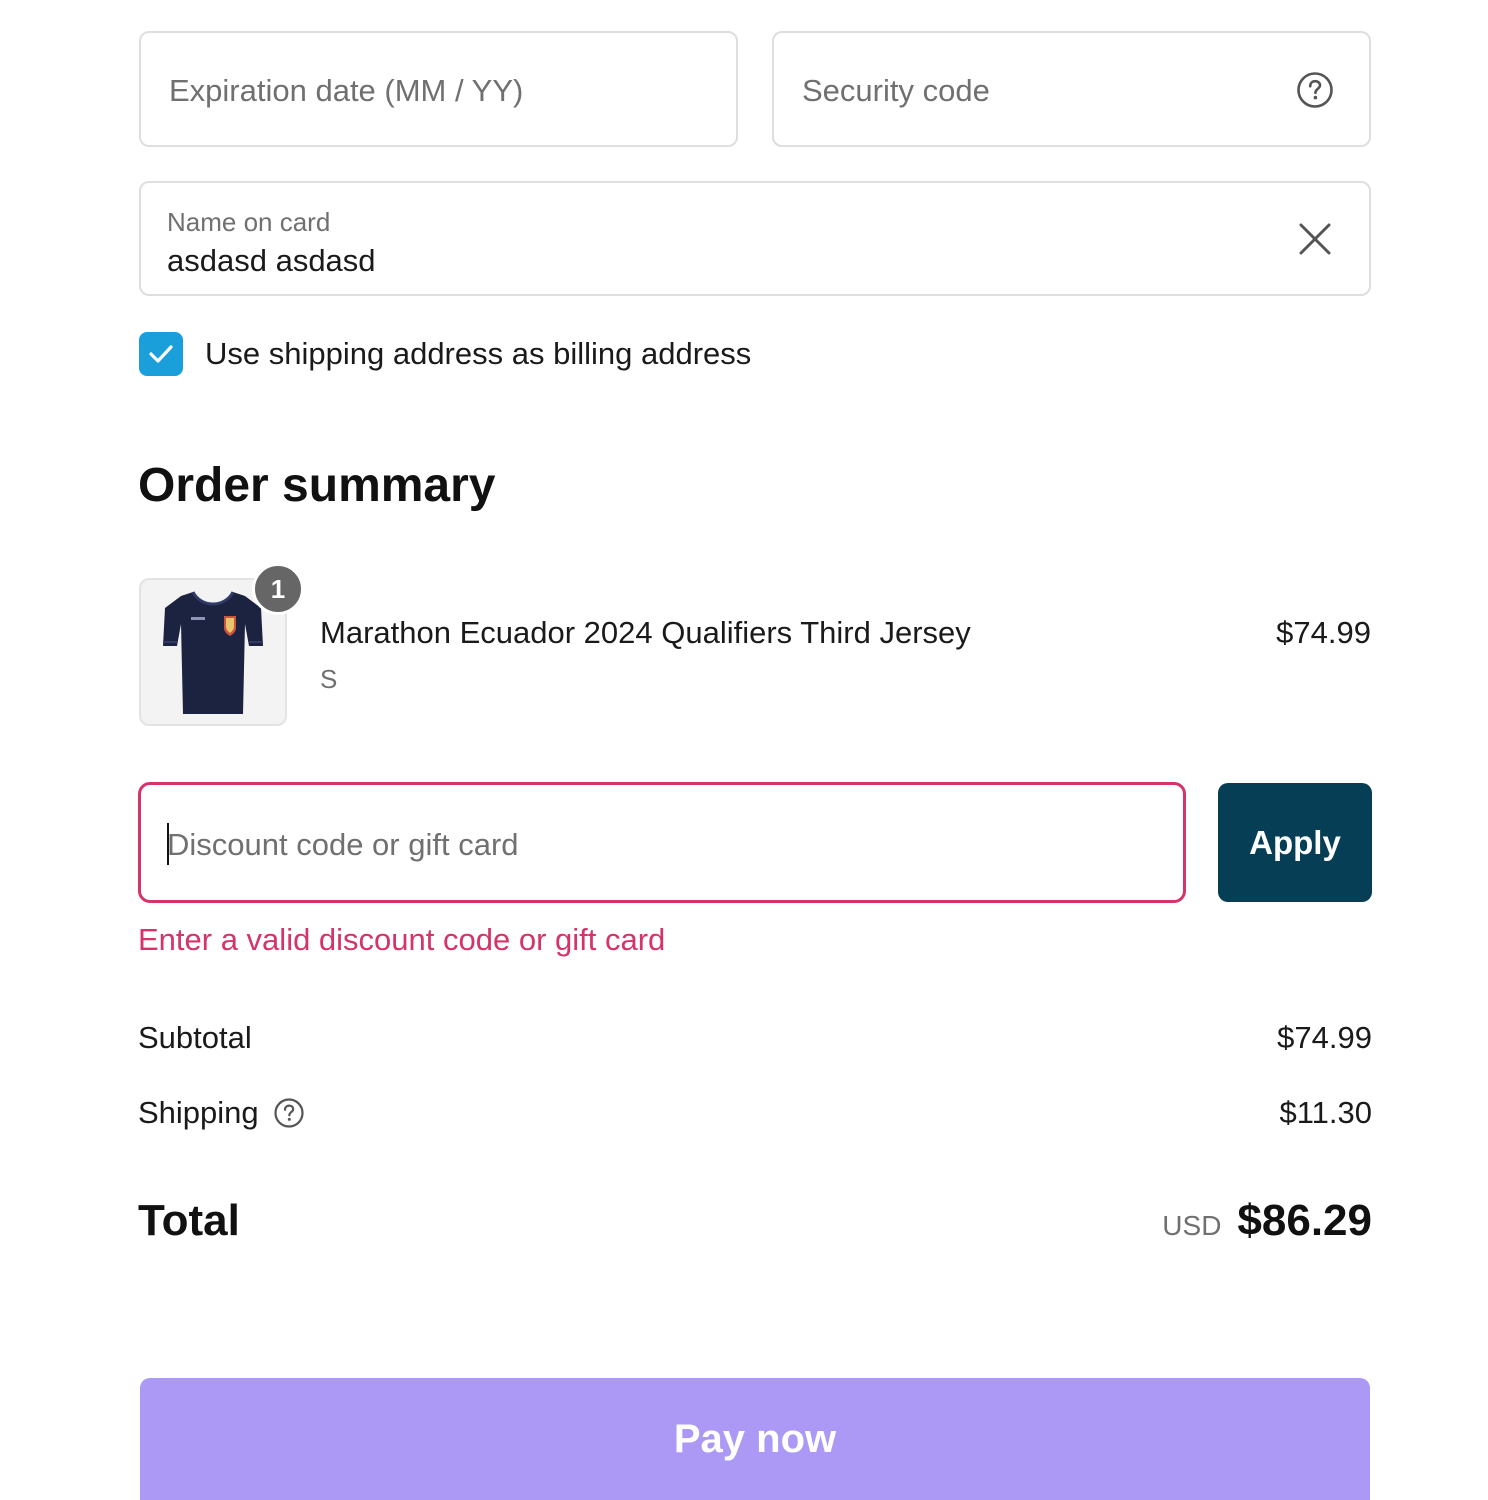 This screenshot has height=1500, width=1488. Describe the element at coordinates (1324, 1037) in the screenshot. I see `subtotal-value: $74.99` at that location.